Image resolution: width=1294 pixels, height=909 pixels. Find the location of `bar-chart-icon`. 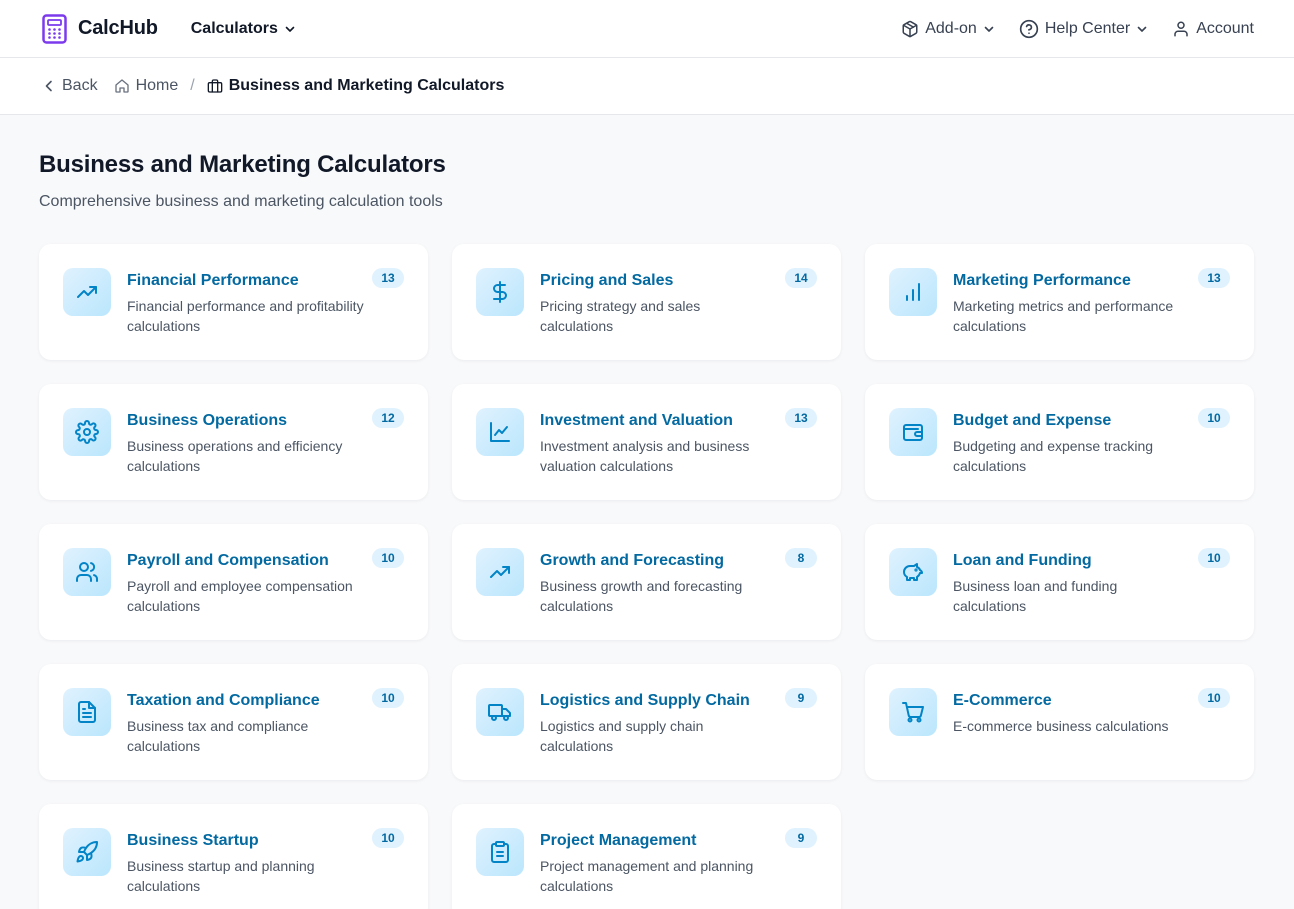

bar-chart-icon is located at coordinates (913, 292).